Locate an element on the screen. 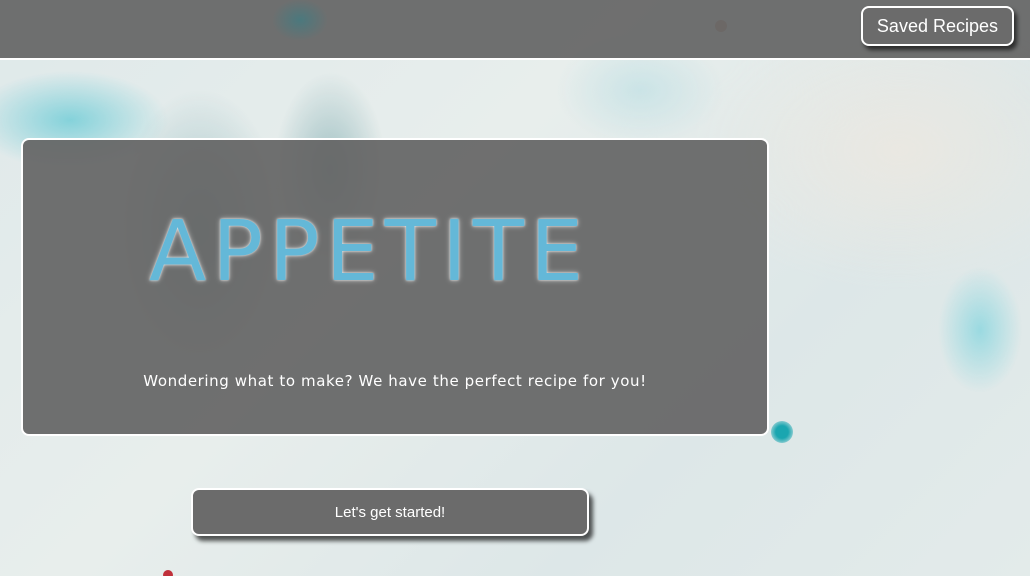 The image size is (1030, 576). top-nav-bar: Saved Recipes is located at coordinates (515, 30).